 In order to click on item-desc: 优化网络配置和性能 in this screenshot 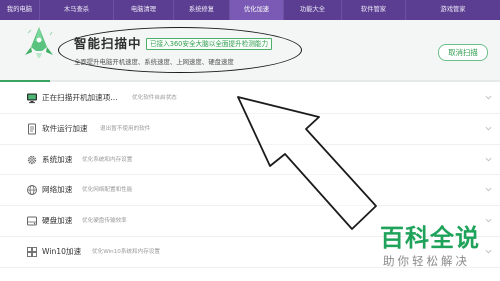, I will do `click(107, 190)`.